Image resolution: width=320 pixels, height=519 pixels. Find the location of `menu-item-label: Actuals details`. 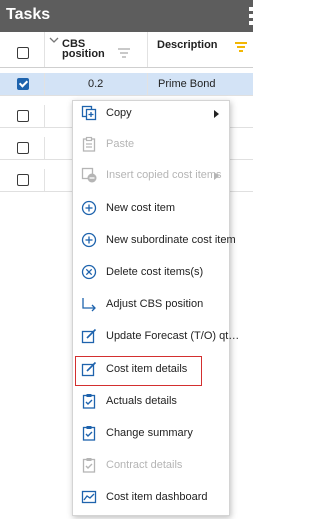

menu-item-label: Actuals details is located at coordinates (141, 401).